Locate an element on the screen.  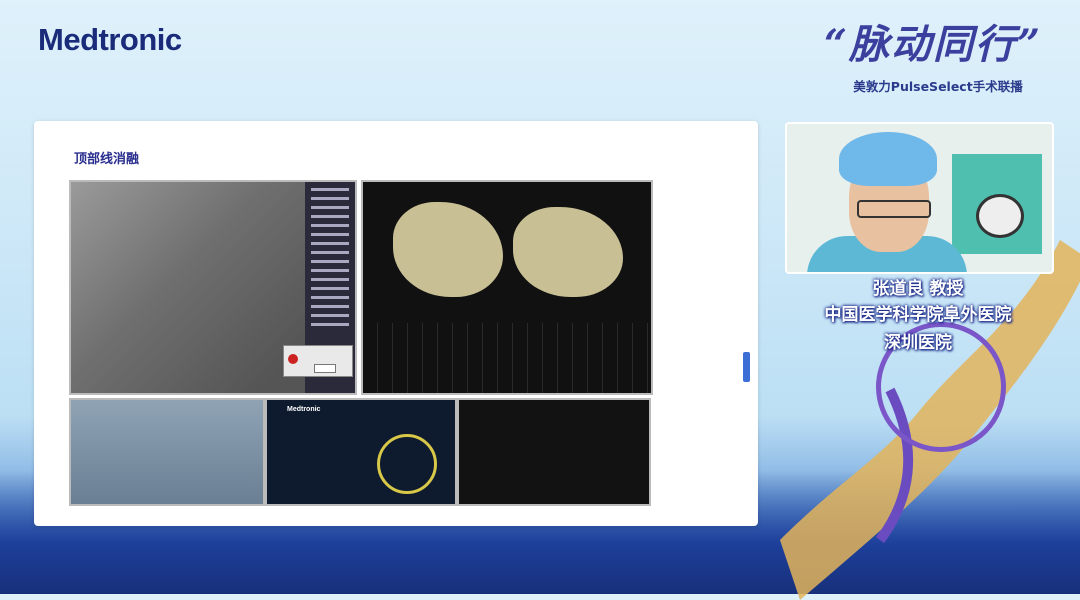
speaker-webcam is located at coordinates (919, 198).